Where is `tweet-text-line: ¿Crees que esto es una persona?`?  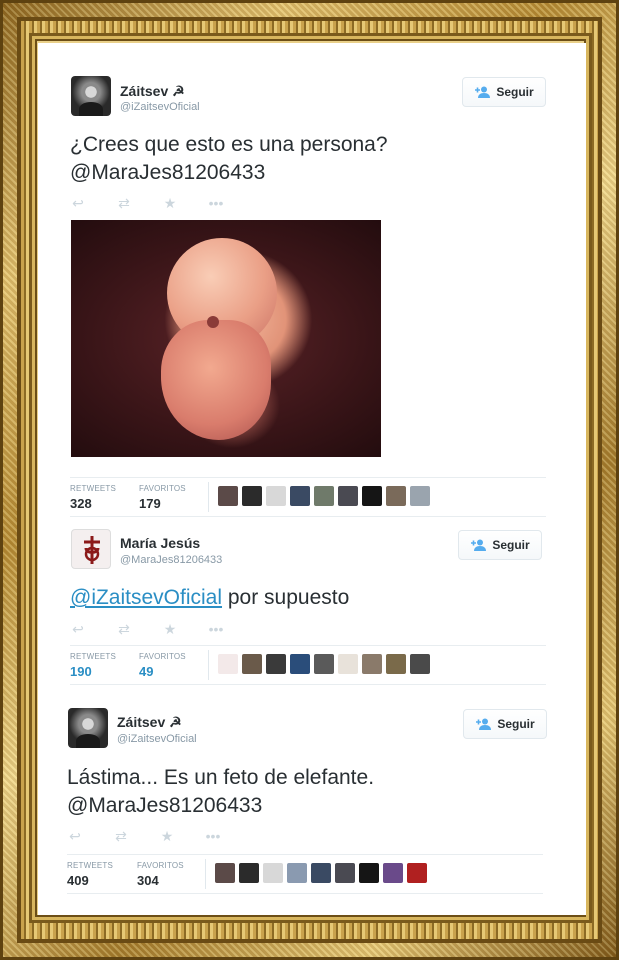 tweet-text-line: ¿Crees que esto es una persona? is located at coordinates (229, 144).